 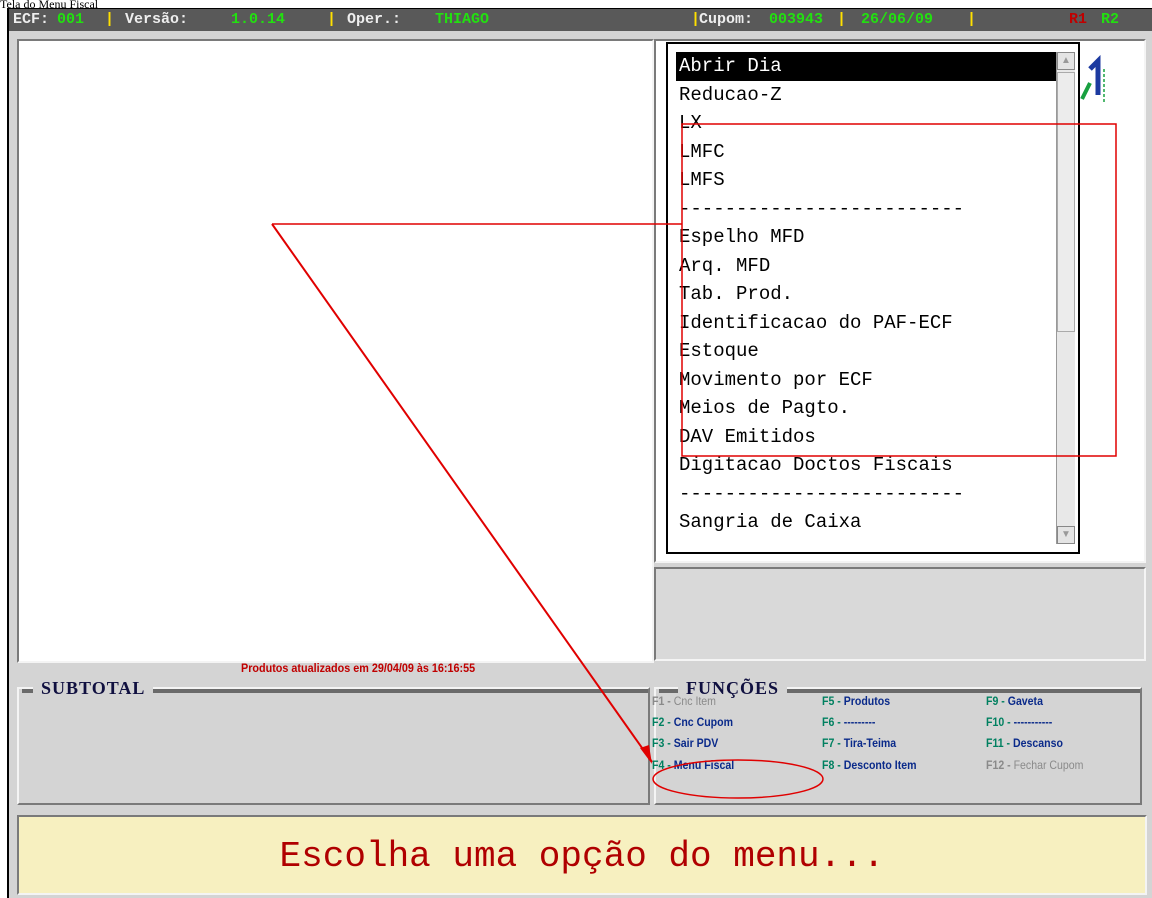 What do you see at coordinates (897, 19) in the screenshot?
I see `date-value: 26/06/09` at bounding box center [897, 19].